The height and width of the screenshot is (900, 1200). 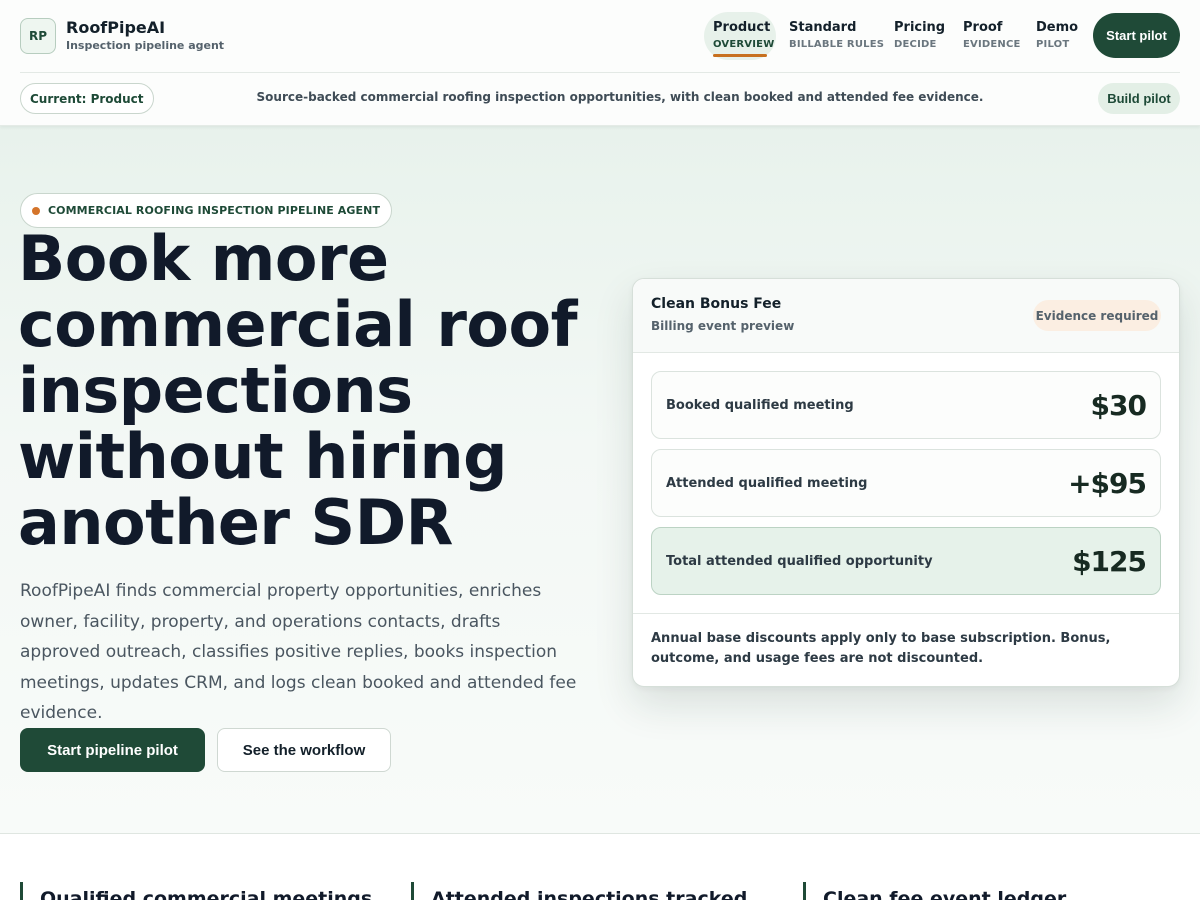 I want to click on fee-row-label: Booked qualified meeting, so click(x=760, y=405).